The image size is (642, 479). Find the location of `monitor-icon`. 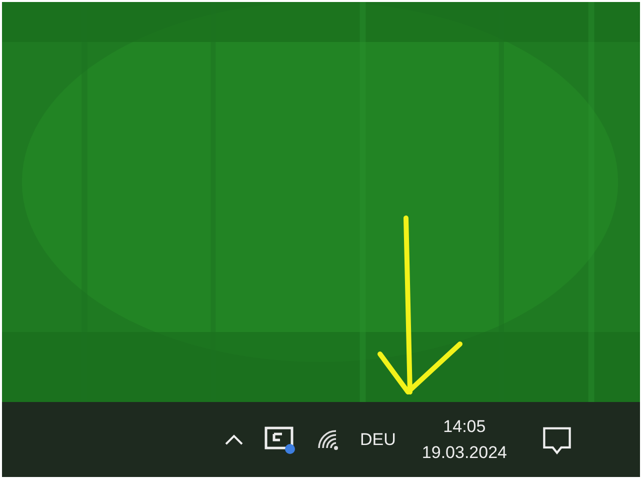

monitor-icon is located at coordinates (281, 439).